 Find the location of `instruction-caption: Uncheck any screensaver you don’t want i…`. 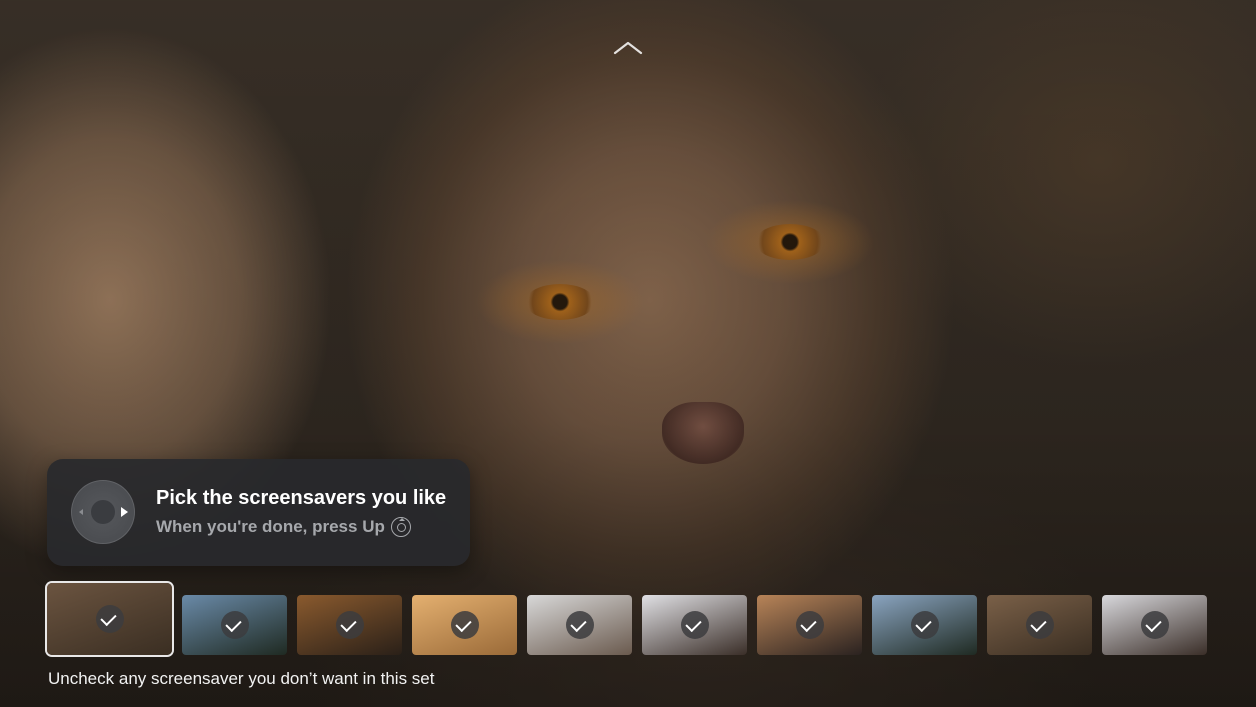

instruction-caption: Uncheck any screensaver you don’t want i… is located at coordinates (241, 678).